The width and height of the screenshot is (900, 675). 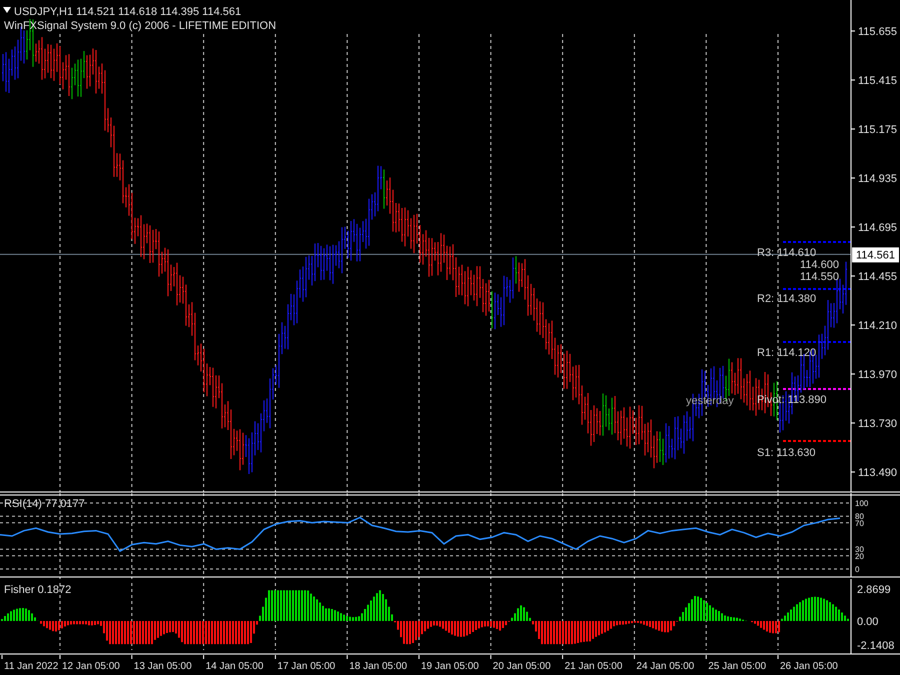 I want to click on dropdown-triangle-icon, so click(x=7, y=10).